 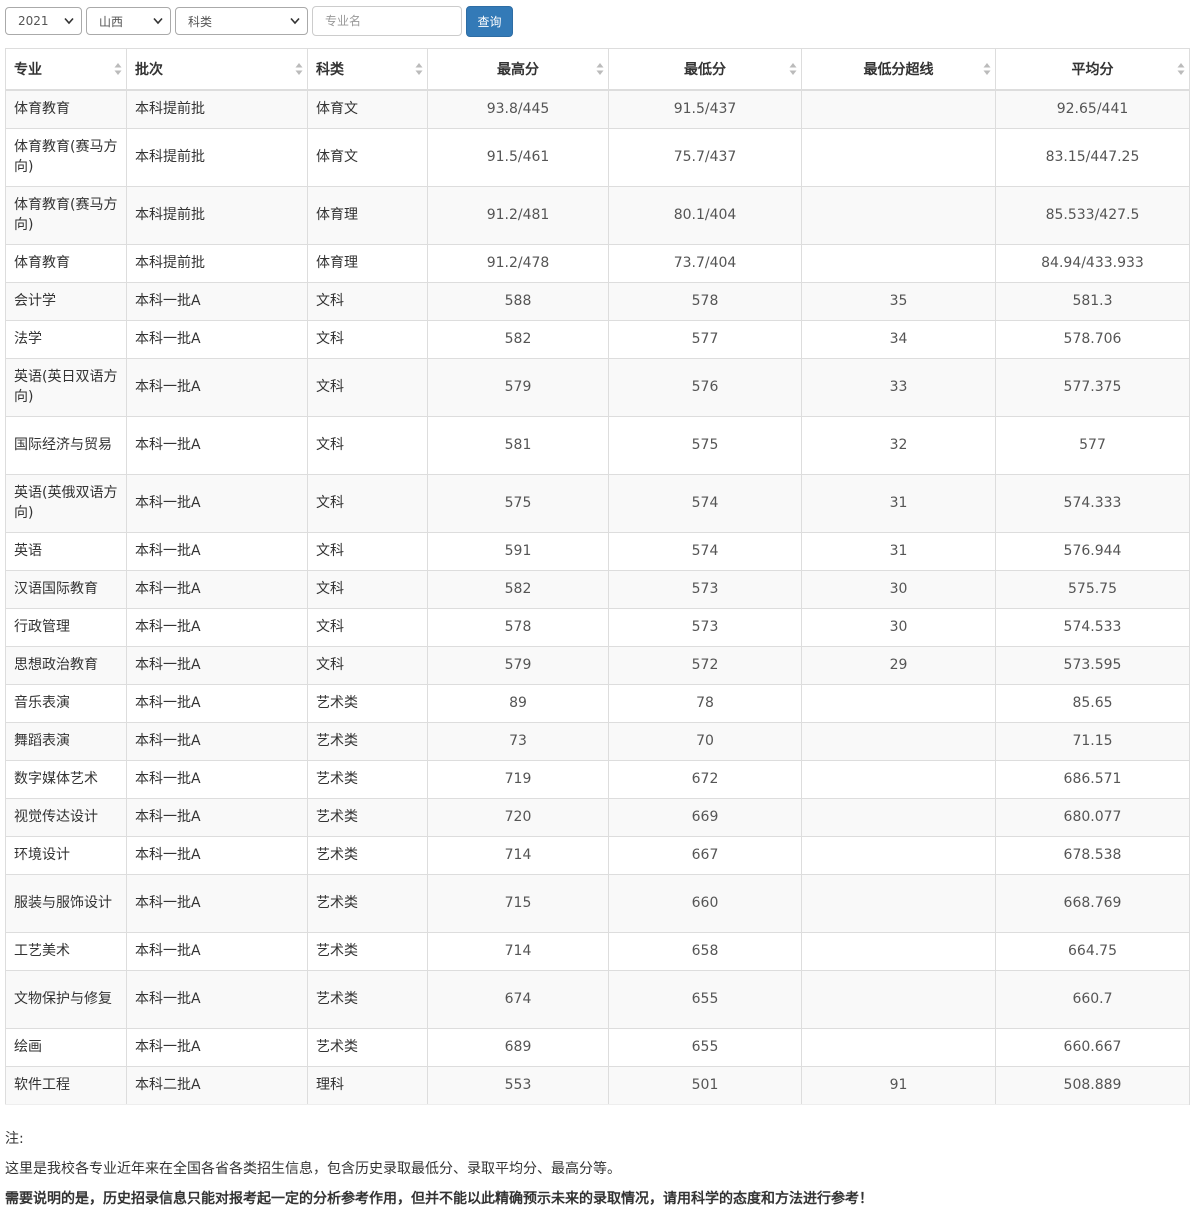 I want to click on column-header-batch: 批次, so click(x=217, y=69).